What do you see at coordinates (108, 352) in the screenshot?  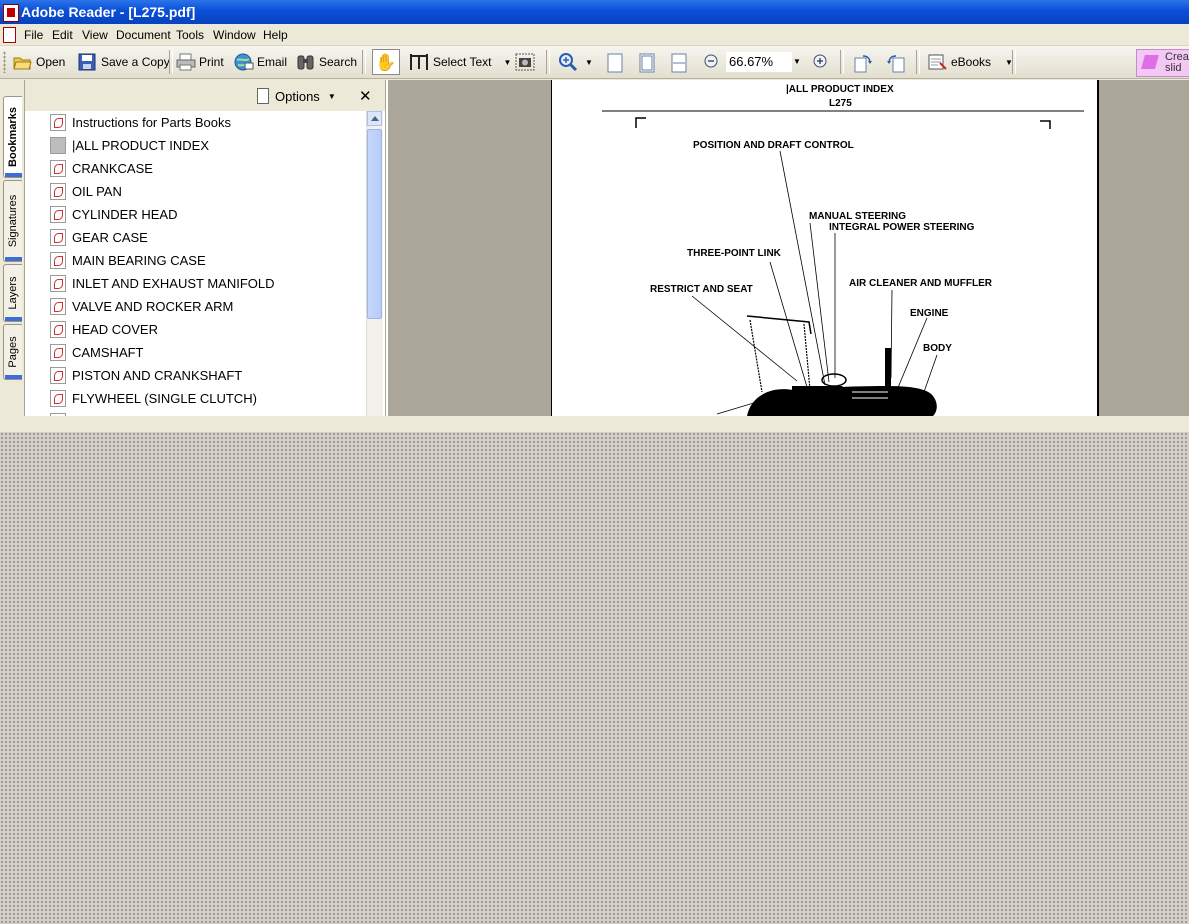 I see `bookmark-label: CAMSHAFT` at bounding box center [108, 352].